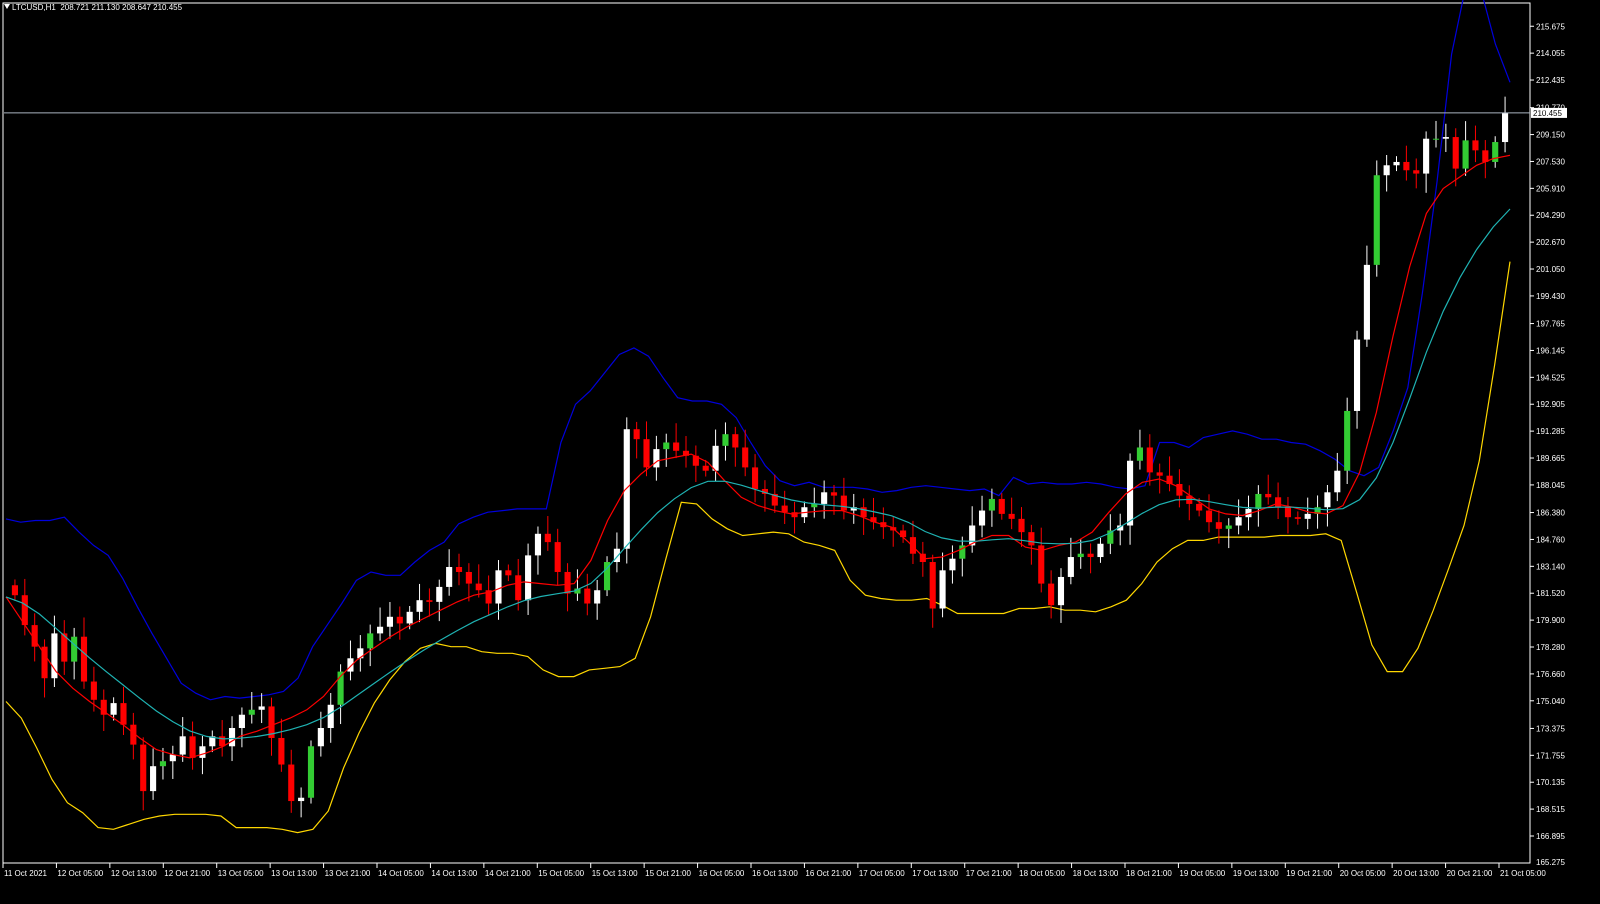  I want to click on y-tick-label: 204.290, so click(1550, 215).